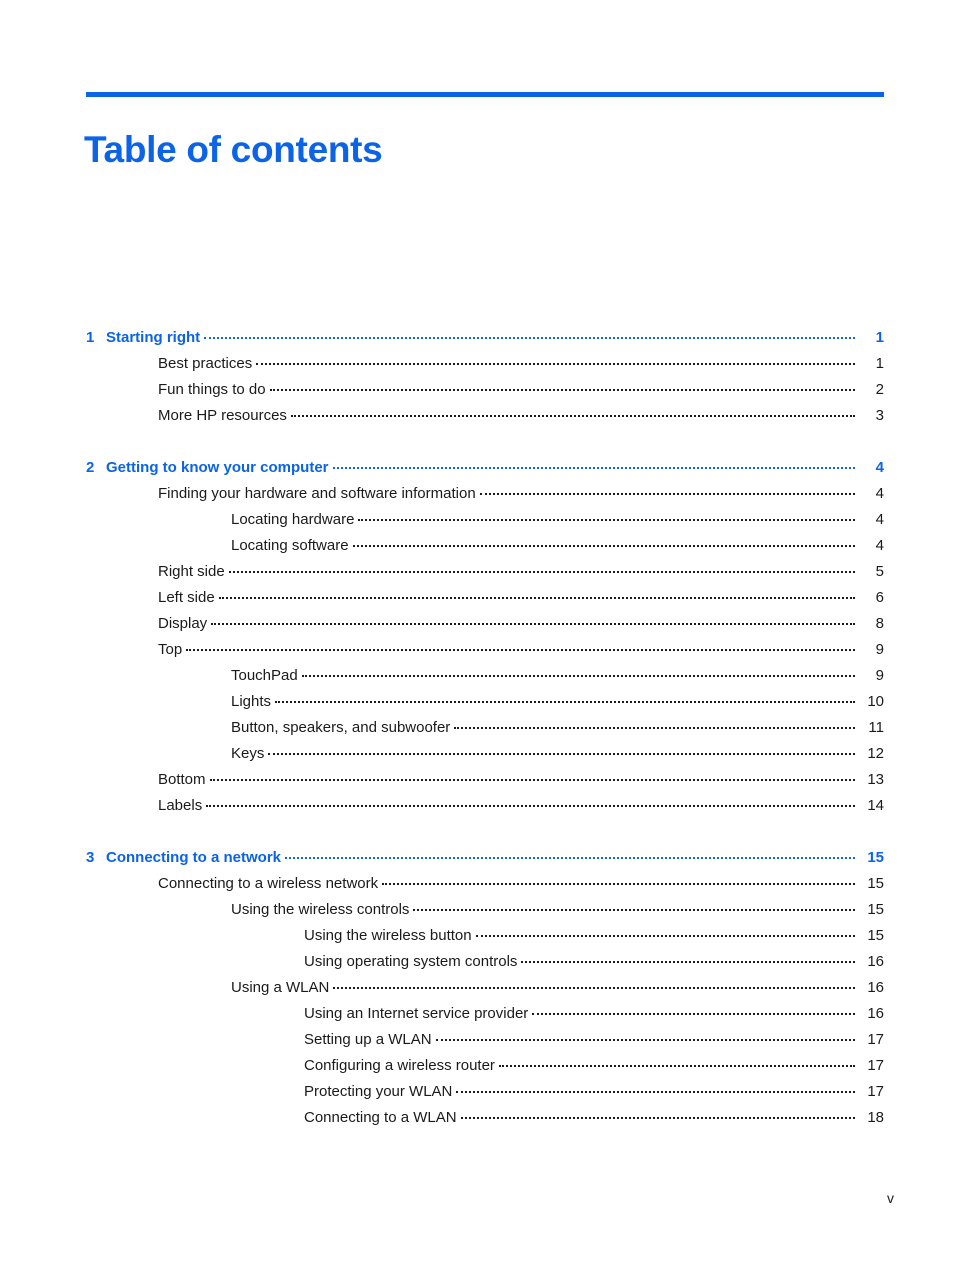 The height and width of the screenshot is (1270, 954). I want to click on toc-entry-row: Keys 12, so click(477, 756).